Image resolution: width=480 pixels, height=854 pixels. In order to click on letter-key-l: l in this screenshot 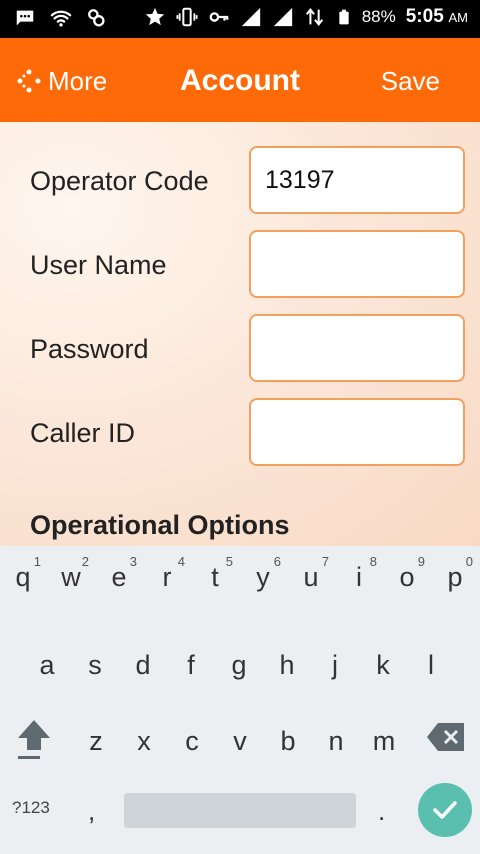, I will do `click(431, 666)`.